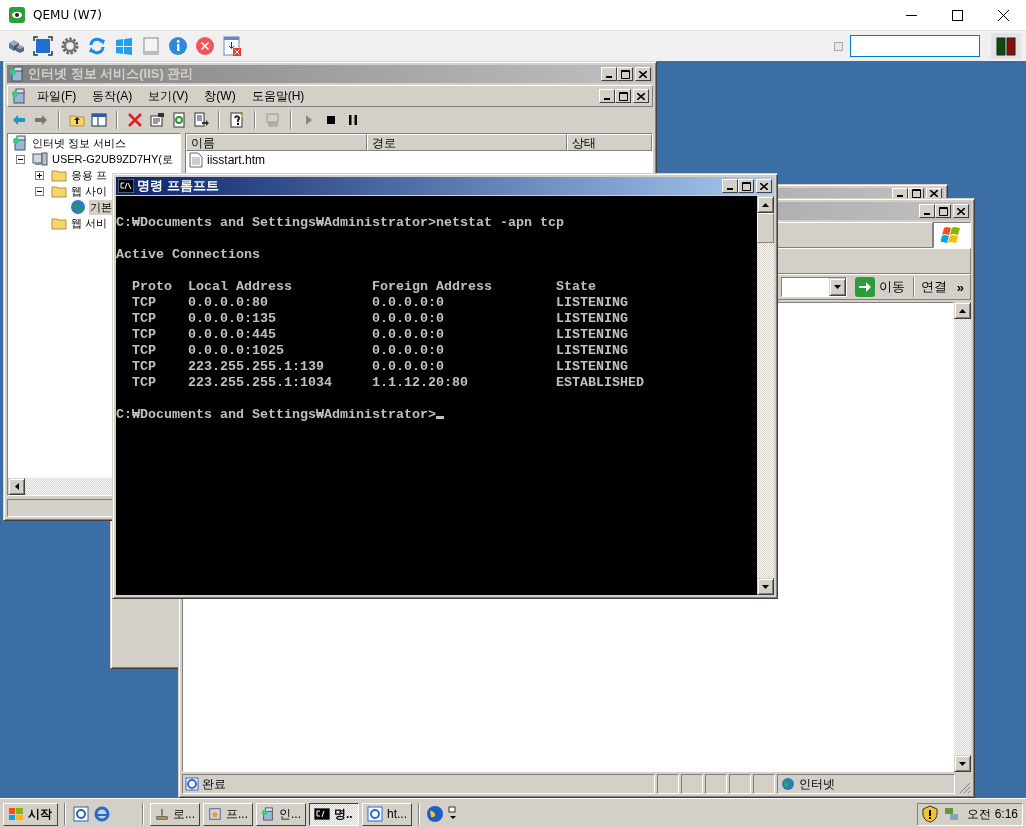 The height and width of the screenshot is (828, 1026). What do you see at coordinates (432, 286) in the screenshot?
I see `column-header: Foreign Address` at bounding box center [432, 286].